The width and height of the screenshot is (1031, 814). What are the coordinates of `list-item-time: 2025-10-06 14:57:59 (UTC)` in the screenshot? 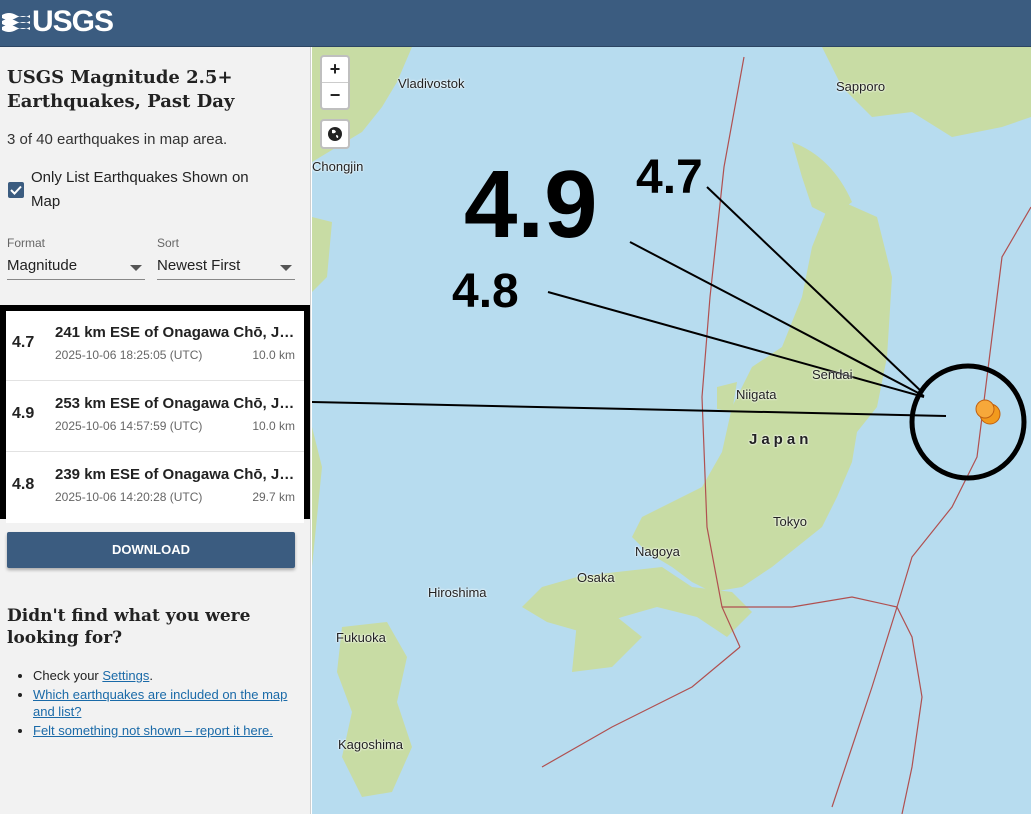 It's located at (129, 426).